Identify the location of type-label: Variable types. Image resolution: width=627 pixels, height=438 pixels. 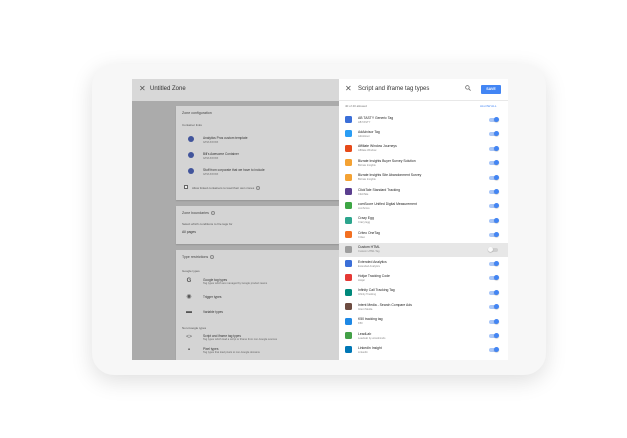
(213, 312).